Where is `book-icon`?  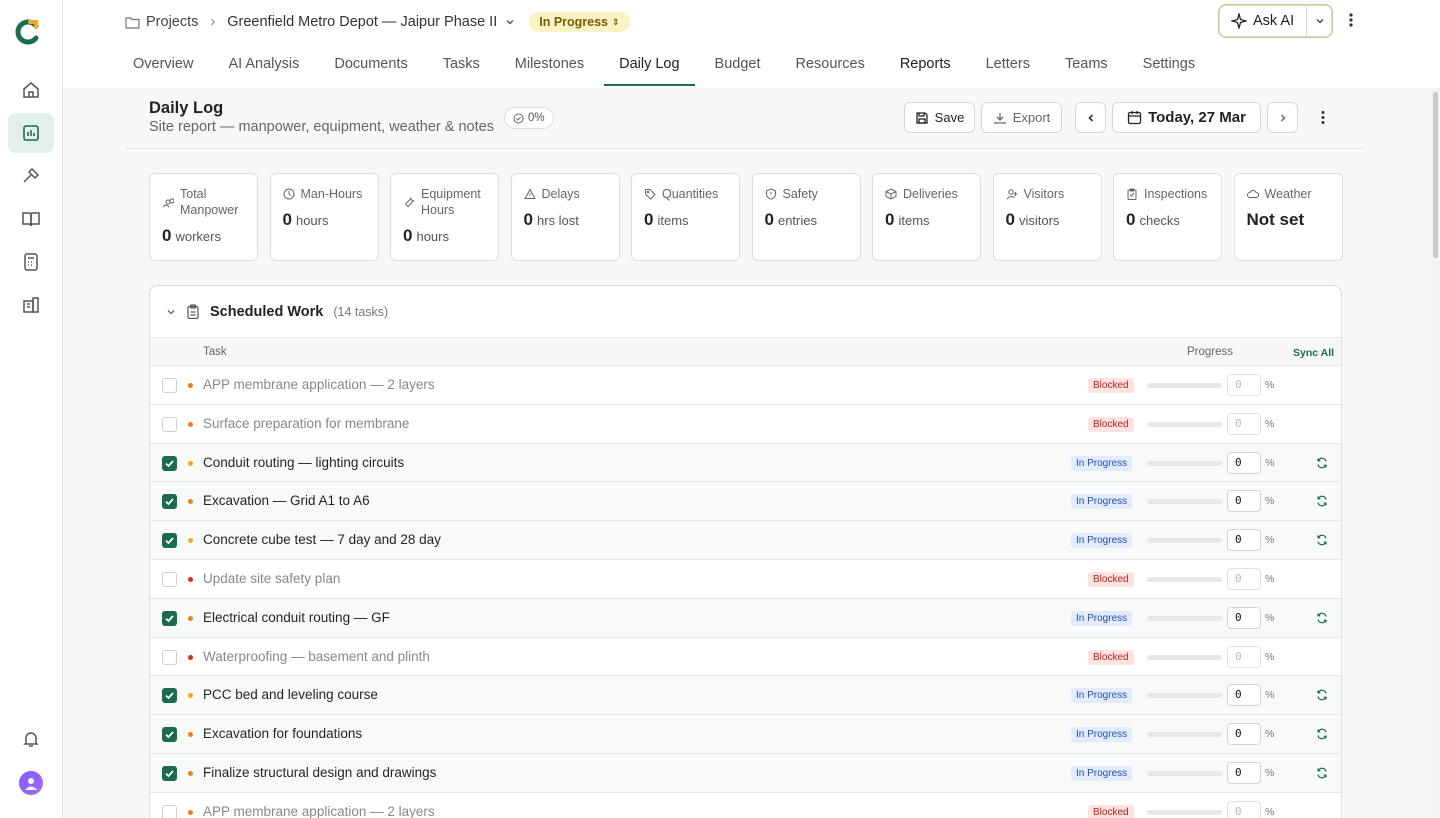 book-icon is located at coordinates (31, 219).